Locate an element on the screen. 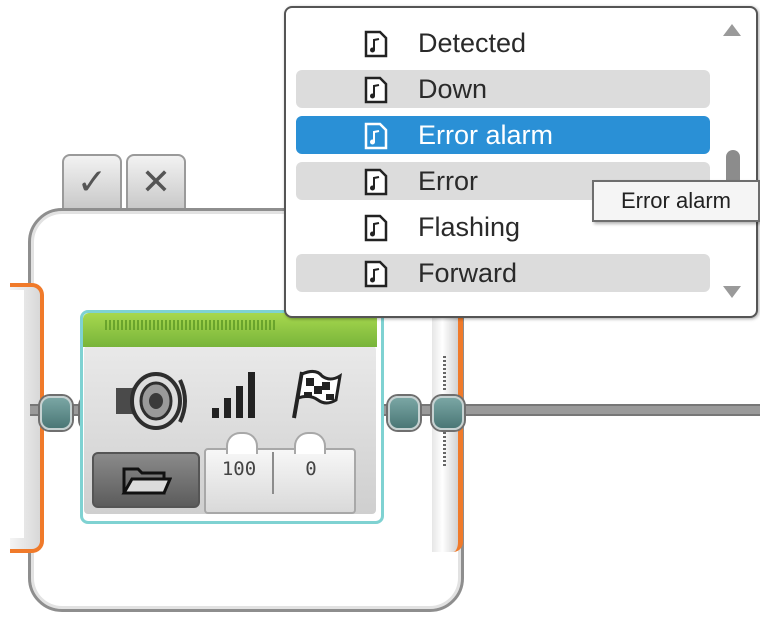  close-icon: ✕ is located at coordinates (156, 182).